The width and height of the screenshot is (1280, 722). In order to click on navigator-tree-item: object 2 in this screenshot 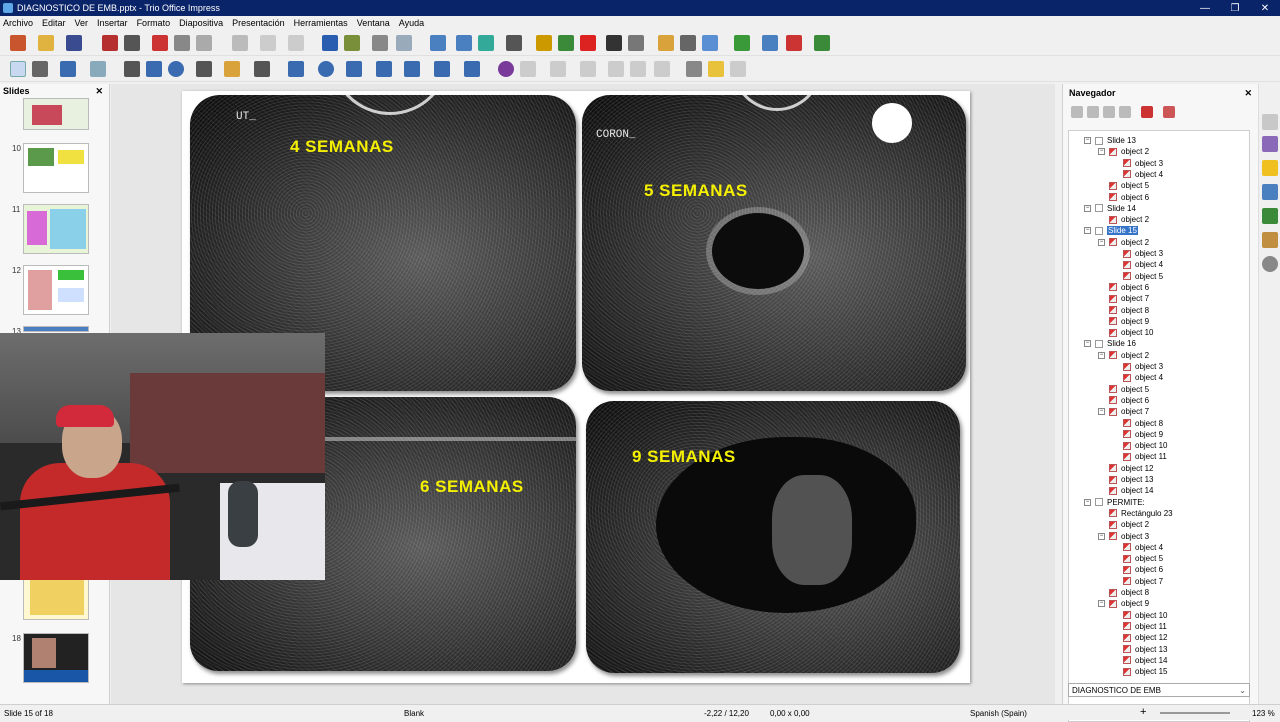, I will do `click(1129, 524)`.